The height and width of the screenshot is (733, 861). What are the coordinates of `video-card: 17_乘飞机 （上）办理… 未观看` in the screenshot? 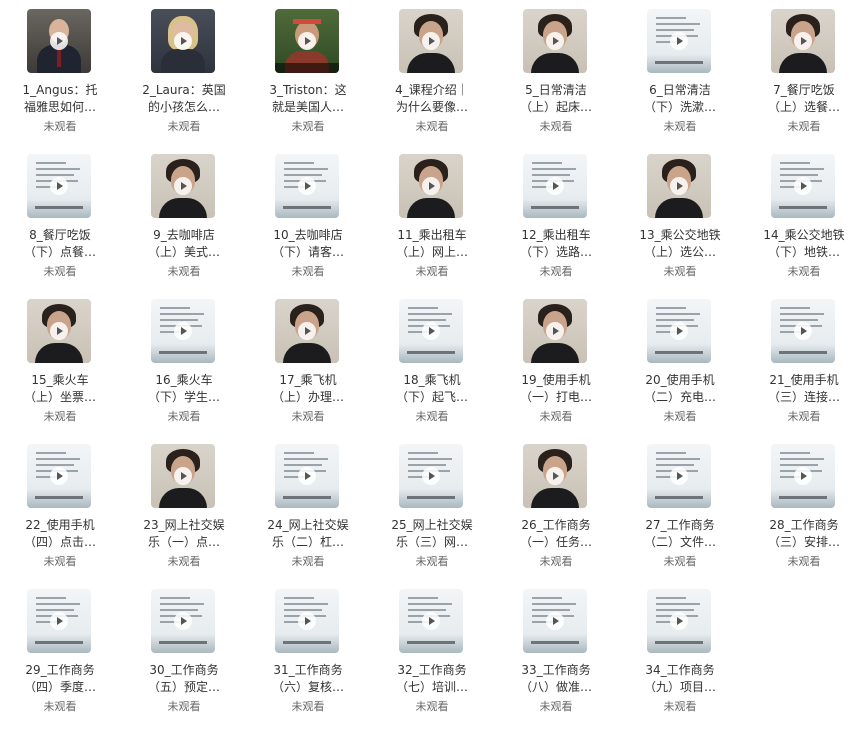 It's located at (308, 359).